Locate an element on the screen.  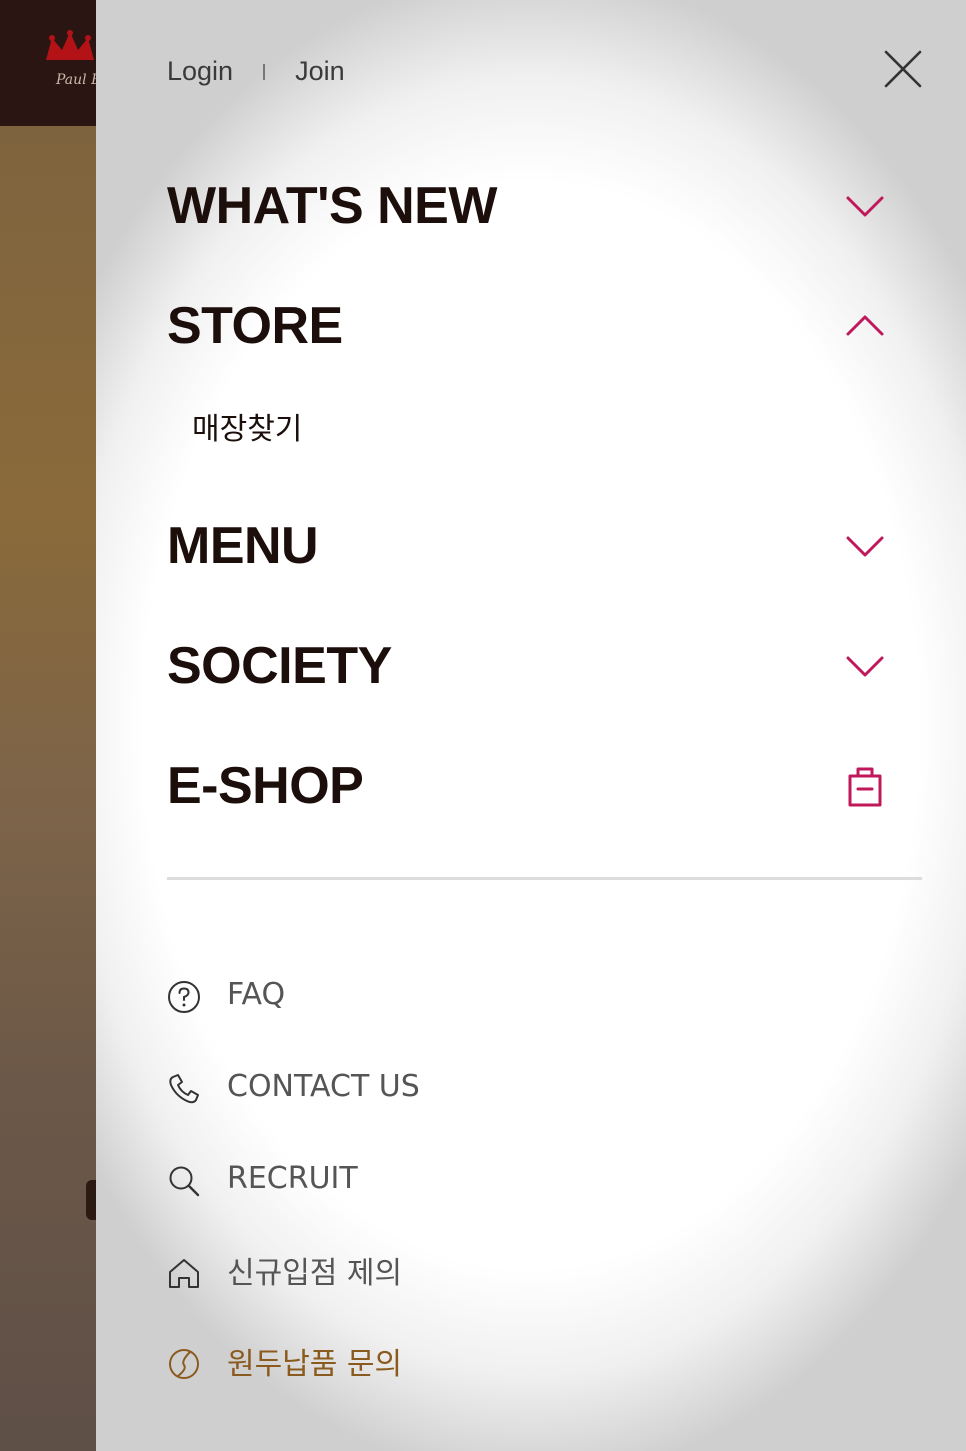
close-button is located at coordinates (903, 69).